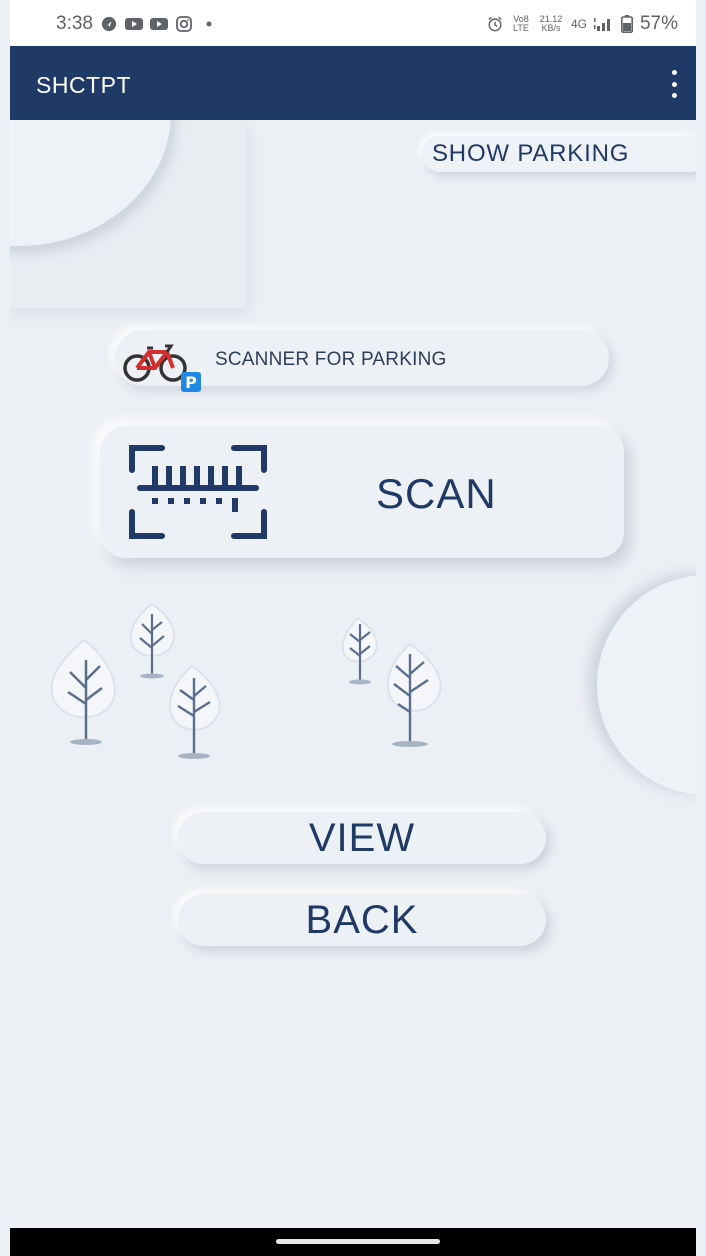  Describe the element at coordinates (578, 24) in the screenshot. I see `network-label: 4G` at that location.